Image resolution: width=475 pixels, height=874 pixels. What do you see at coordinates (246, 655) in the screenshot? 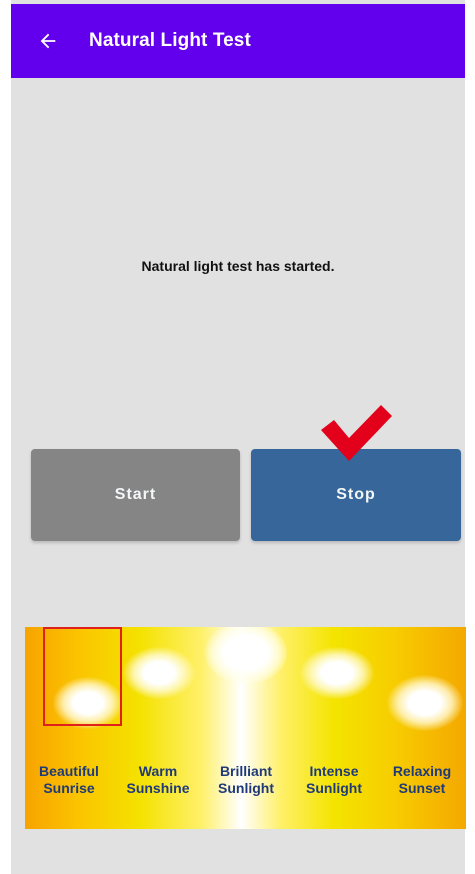
I see `brilliant-glow` at bounding box center [246, 655].